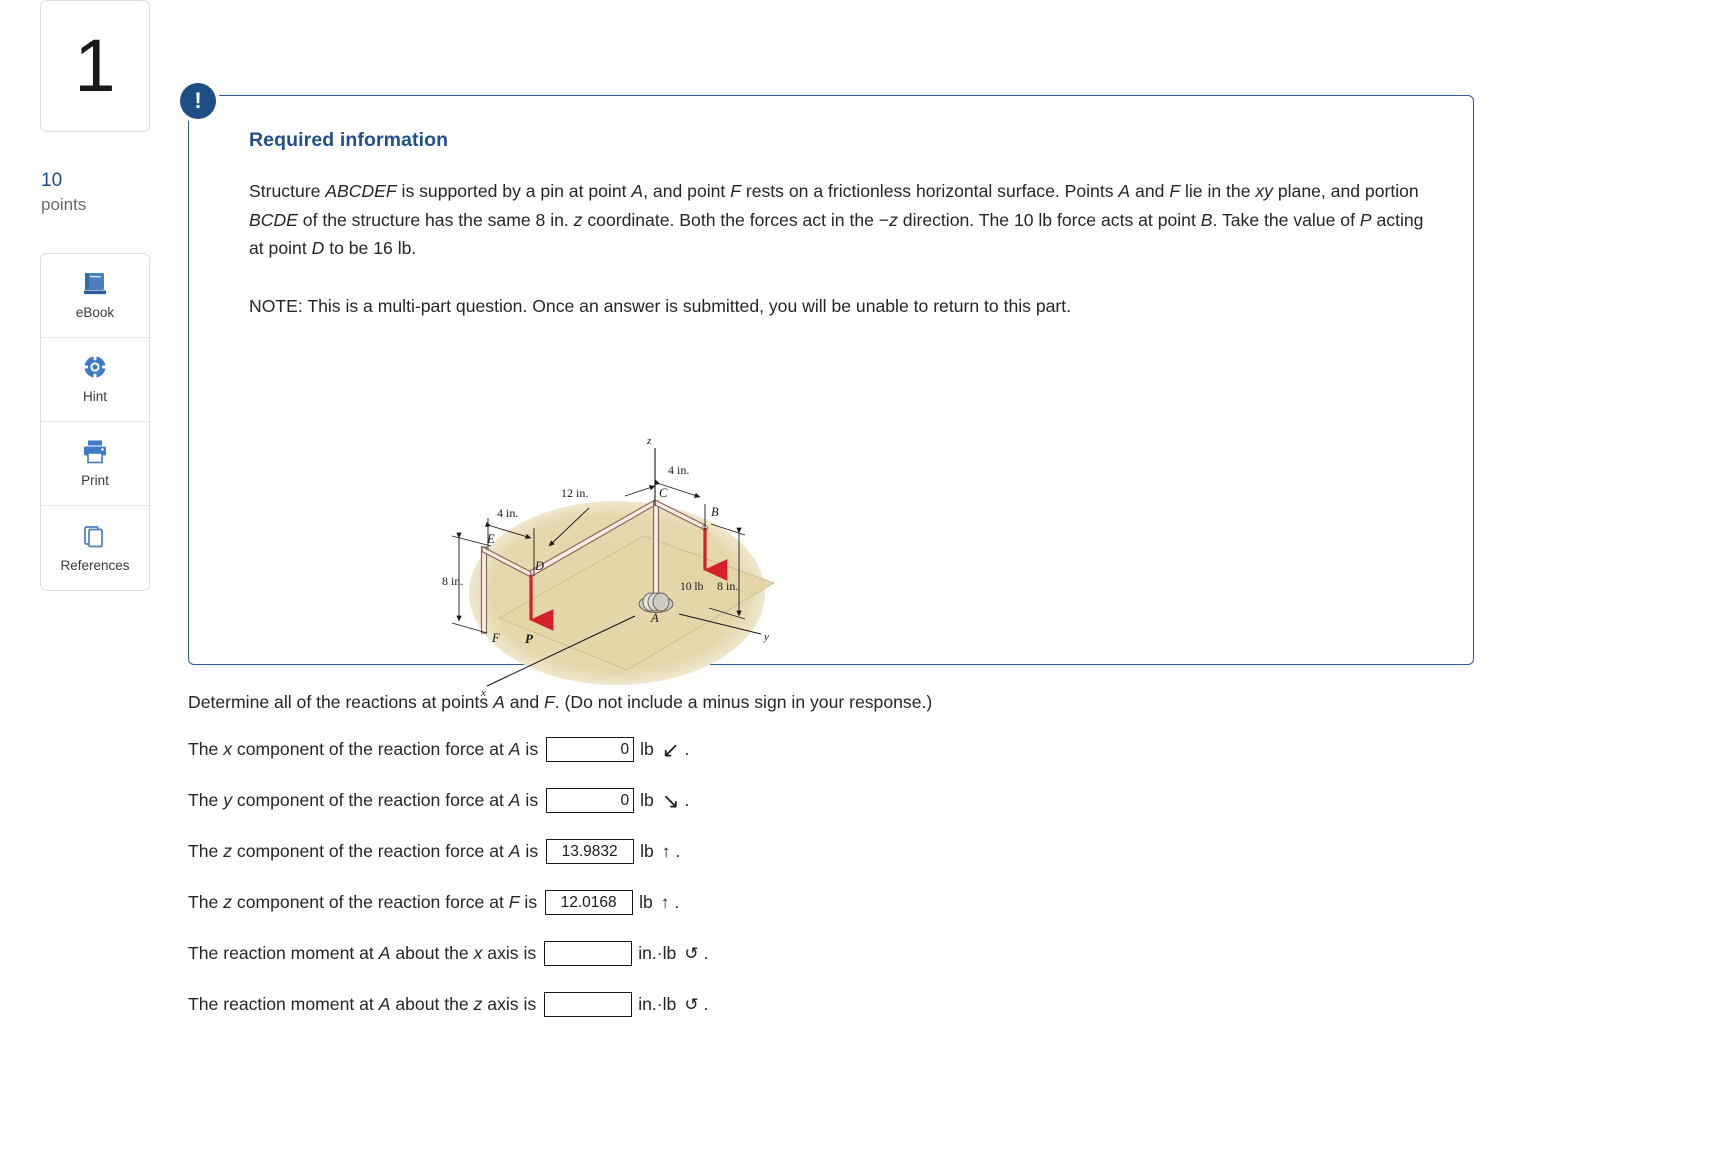  Describe the element at coordinates (766, 637) in the screenshot. I see `axis-y-label: y` at that location.